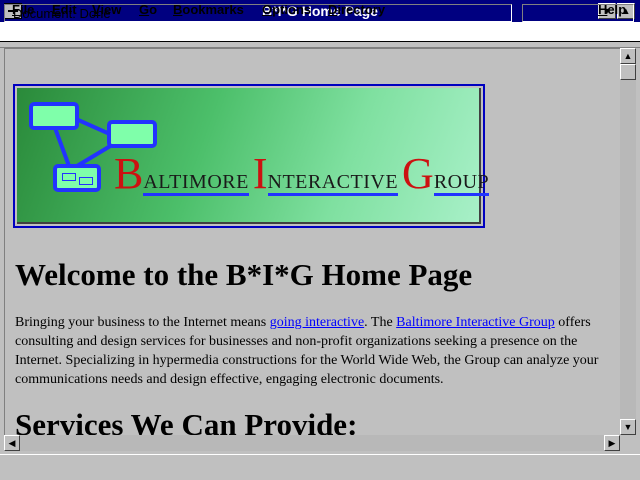  I want to click on big-link: Baltimore Interactive Group, so click(475, 322).